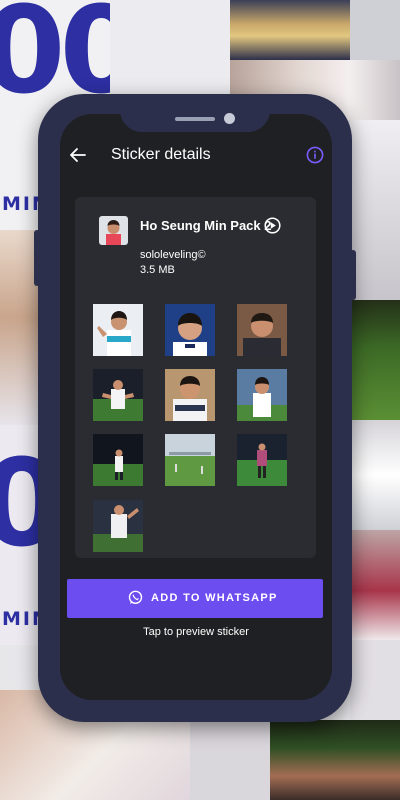  Describe the element at coordinates (173, 255) in the screenshot. I see `pack-author: sololeveling©` at that location.